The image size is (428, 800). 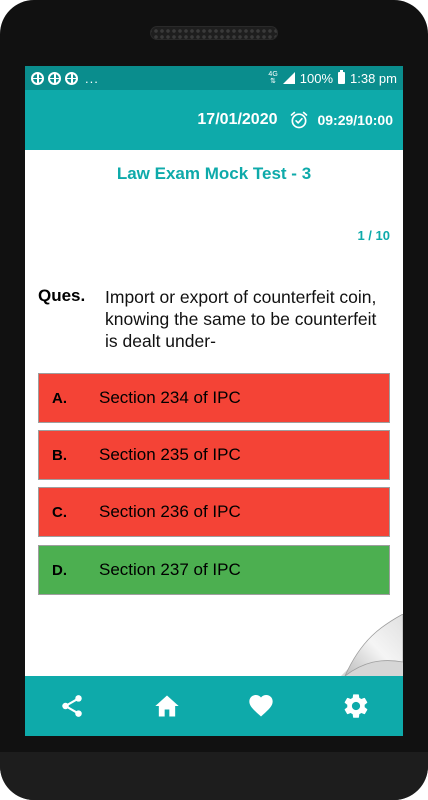 I want to click on favorite-button, so click(x=261, y=706).